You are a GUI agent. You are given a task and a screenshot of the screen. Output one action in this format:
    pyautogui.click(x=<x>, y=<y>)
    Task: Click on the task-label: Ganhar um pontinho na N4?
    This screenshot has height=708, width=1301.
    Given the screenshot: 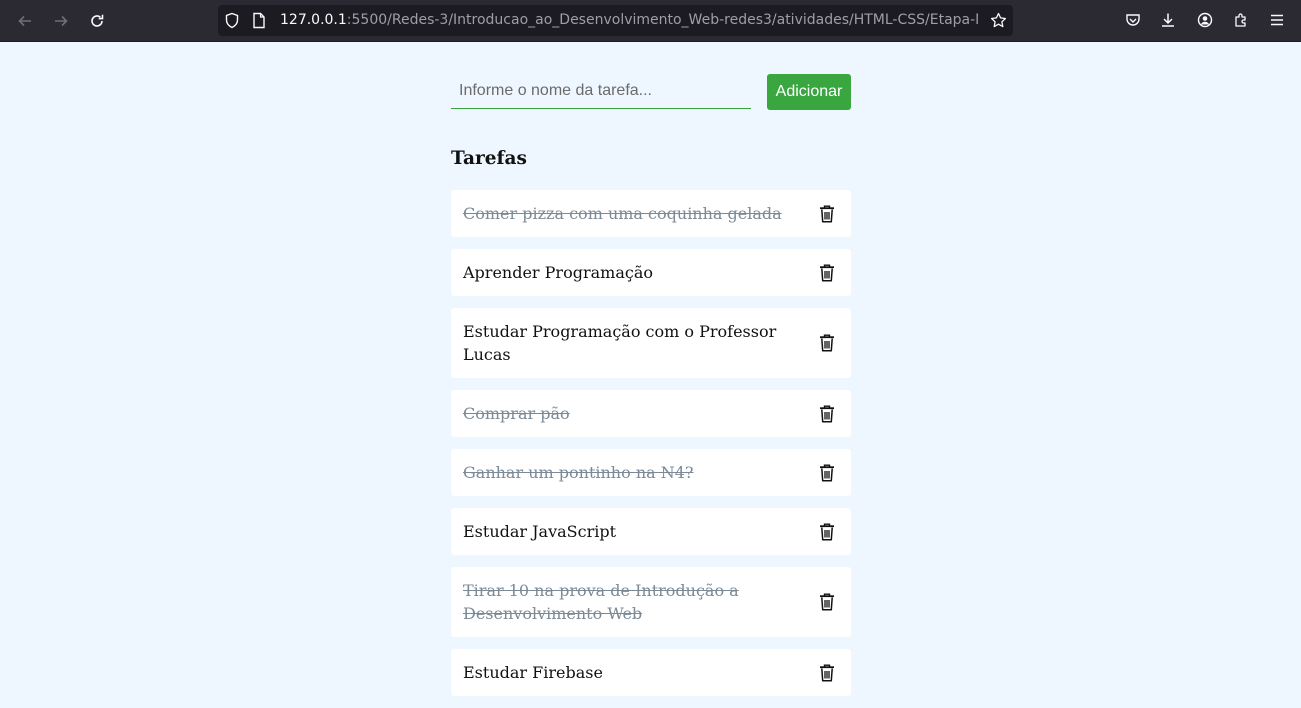 What is the action you would take?
    pyautogui.click(x=578, y=472)
    